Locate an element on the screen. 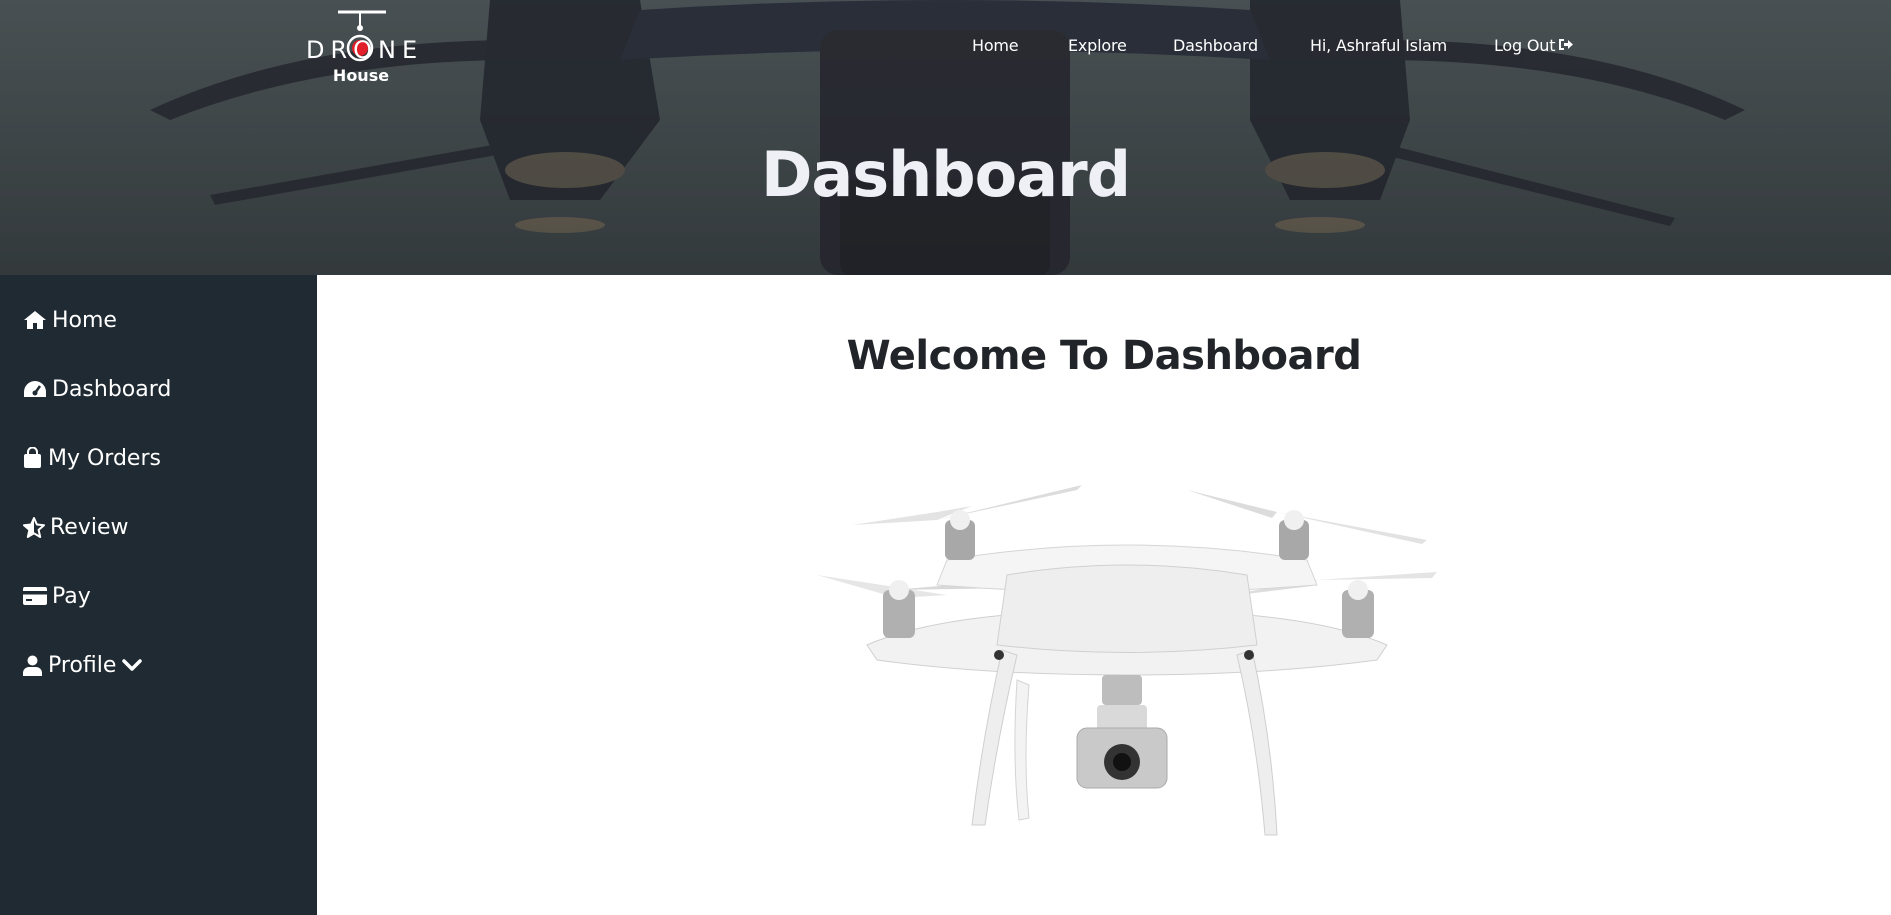 The height and width of the screenshot is (915, 1891). nav-explore-link: Explore is located at coordinates (1097, 45).